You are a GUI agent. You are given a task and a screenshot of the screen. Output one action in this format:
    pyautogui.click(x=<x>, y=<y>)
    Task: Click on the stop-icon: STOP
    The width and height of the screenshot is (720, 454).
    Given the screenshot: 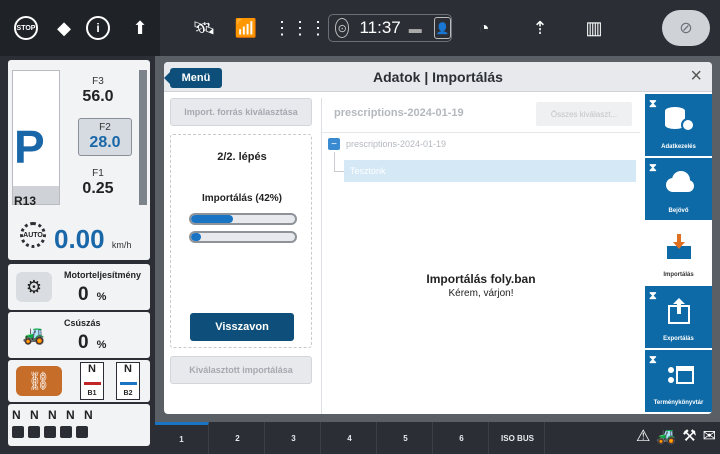 What is the action you would take?
    pyautogui.click(x=26, y=28)
    